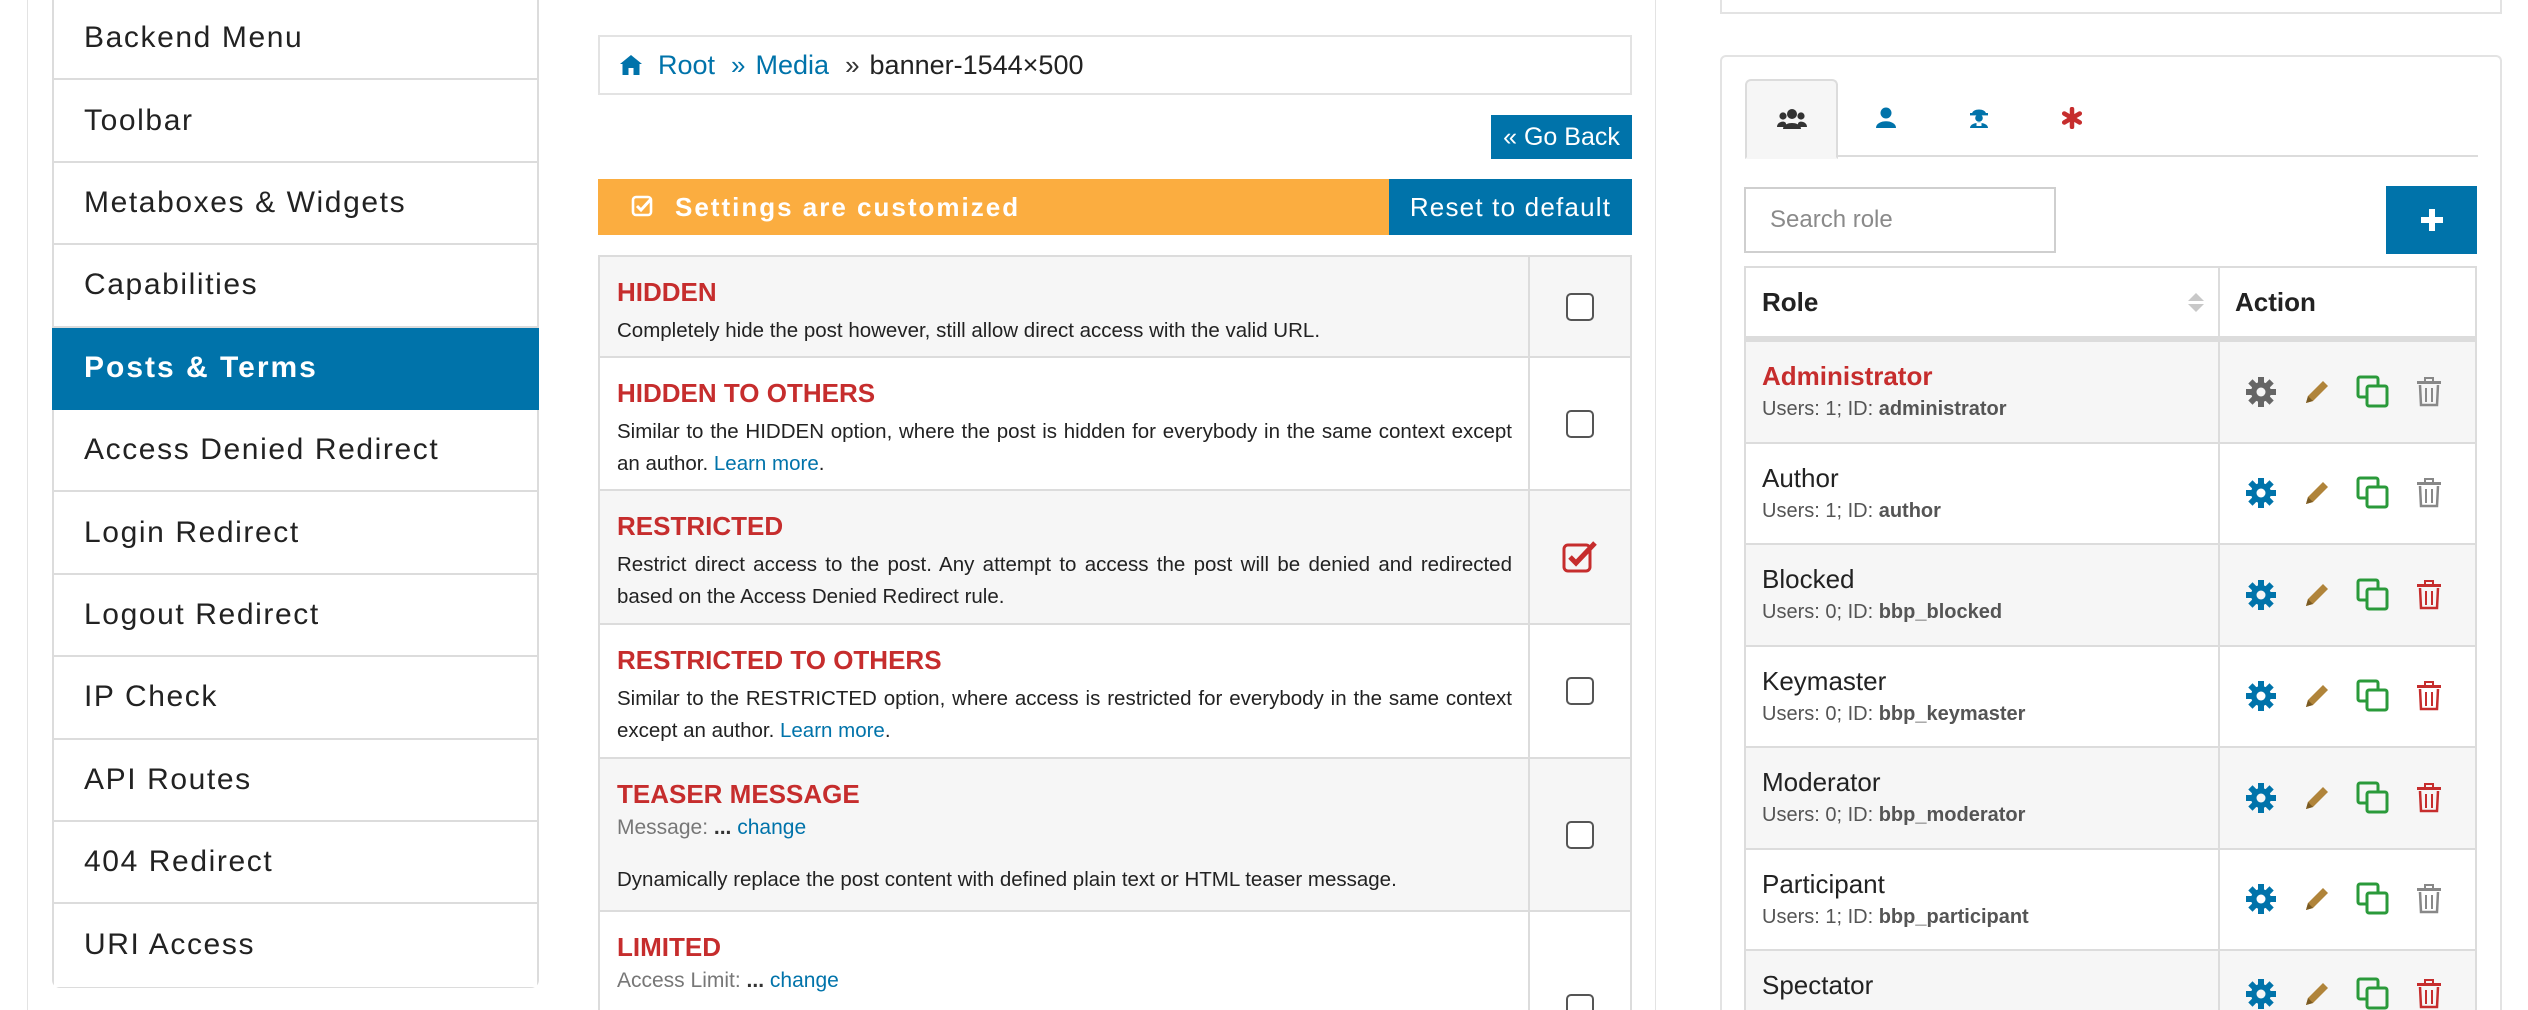  What do you see at coordinates (686, 65) in the screenshot?
I see `breadcrumb-root-link: Root` at bounding box center [686, 65].